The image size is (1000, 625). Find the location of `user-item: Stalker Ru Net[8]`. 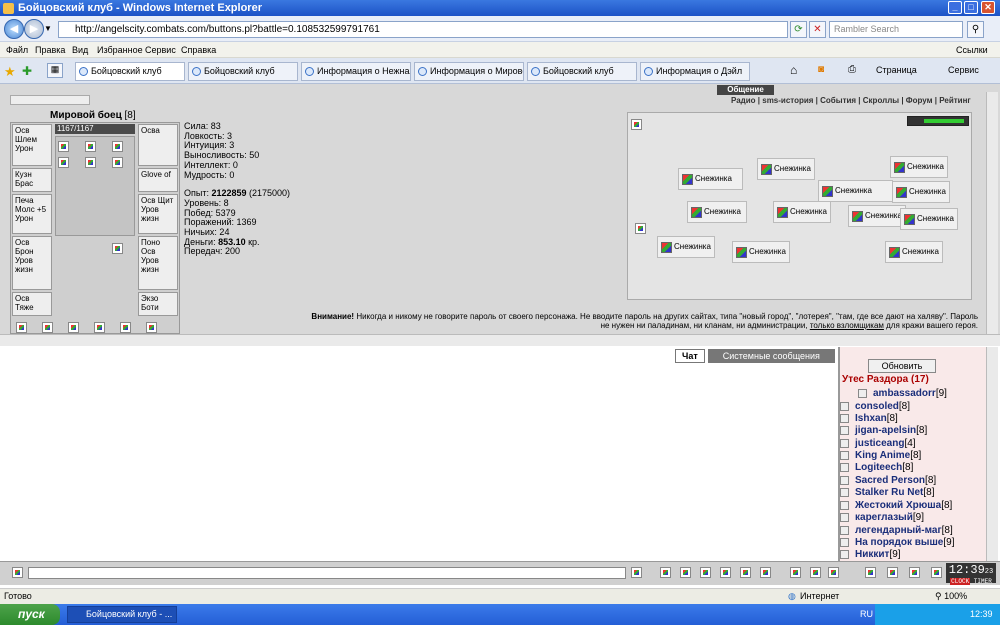

user-item: Stalker Ru Net[8] is located at coordinates (887, 492).